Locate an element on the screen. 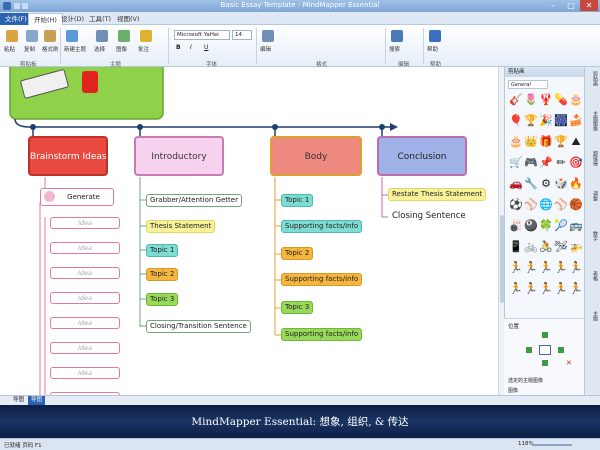  comment-icon is located at coordinates (146, 36).